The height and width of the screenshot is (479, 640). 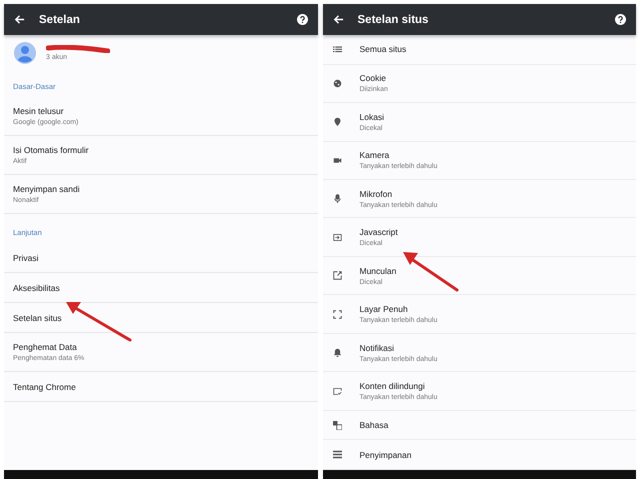 What do you see at coordinates (25, 53) in the screenshot?
I see `avatar-icon` at bounding box center [25, 53].